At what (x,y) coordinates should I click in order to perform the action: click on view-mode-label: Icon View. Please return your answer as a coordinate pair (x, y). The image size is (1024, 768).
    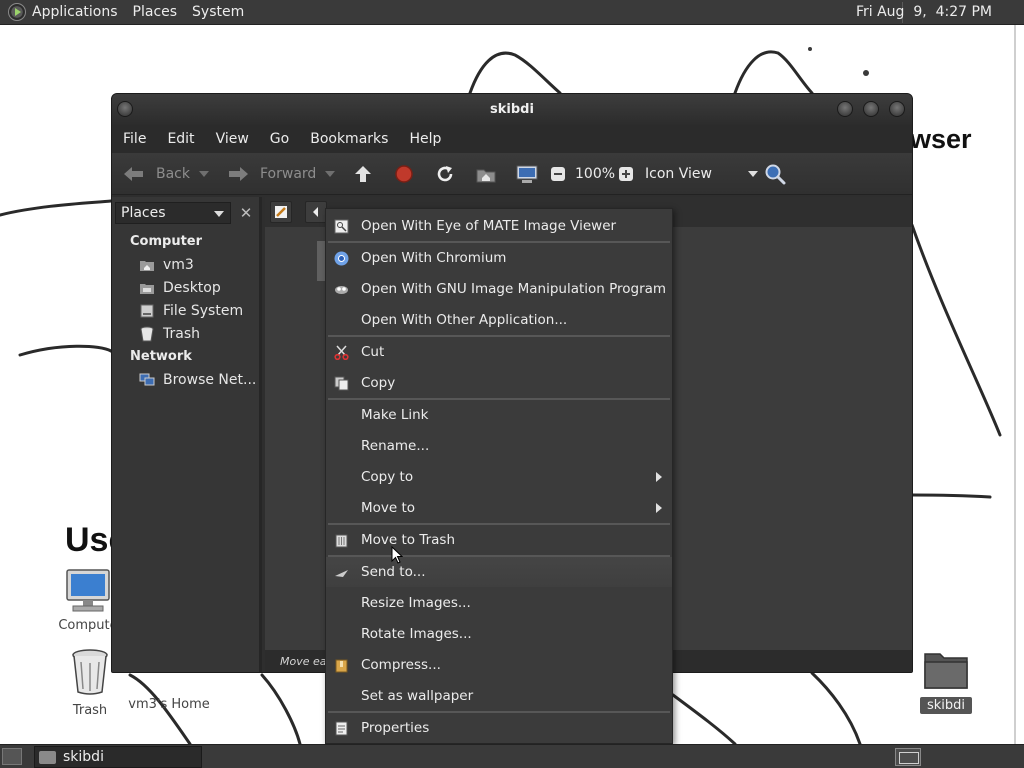
    Looking at the image, I should click on (678, 174).